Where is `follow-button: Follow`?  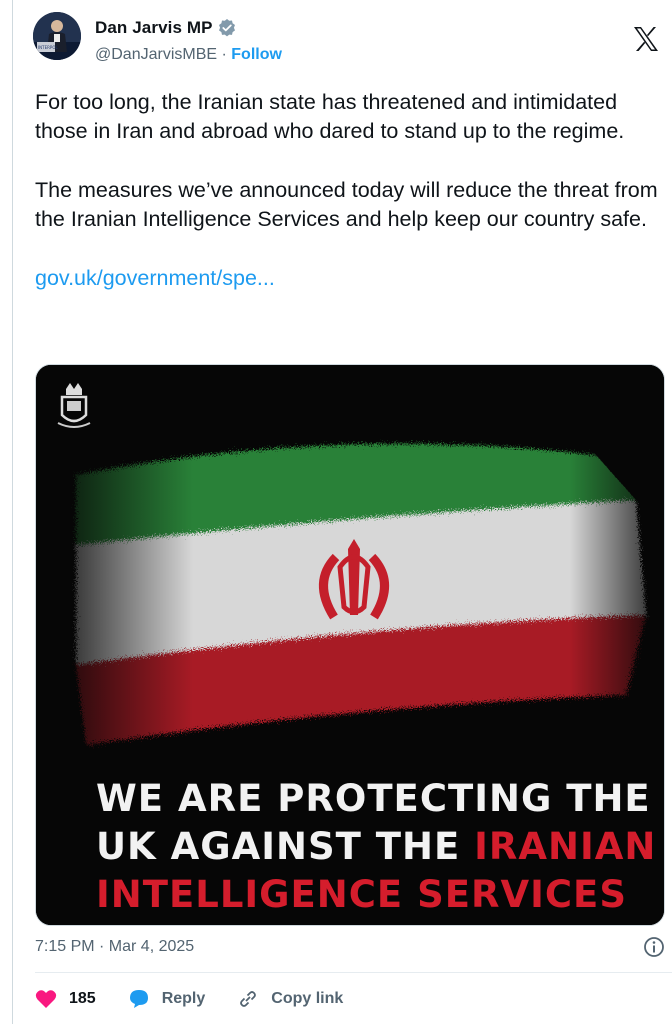 follow-button: Follow is located at coordinates (256, 54).